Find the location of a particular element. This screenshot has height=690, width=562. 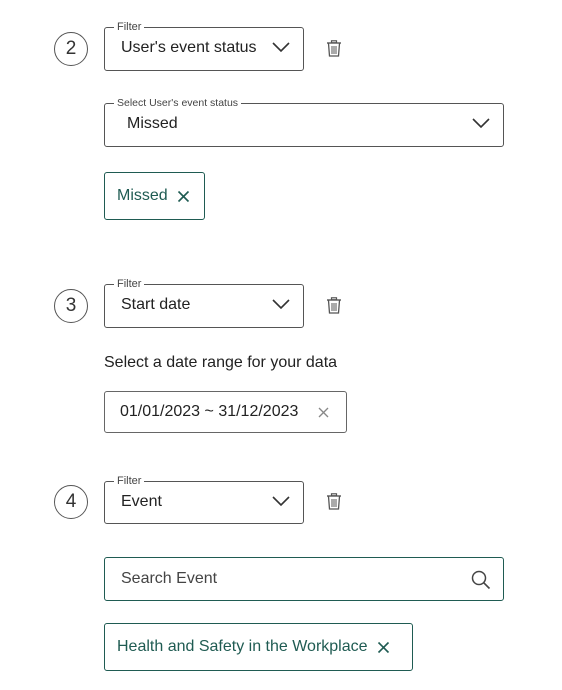

event-status-value: Missed is located at coordinates (152, 123).